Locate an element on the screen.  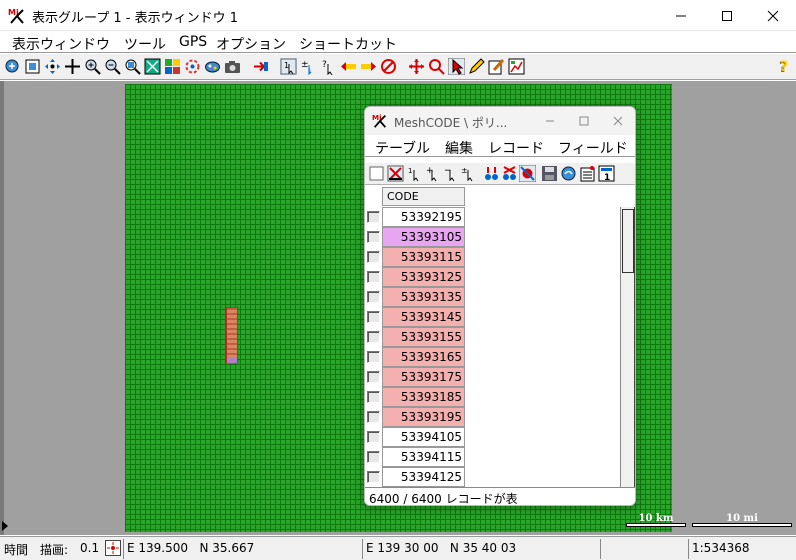
select-one-icon: 1 is located at coordinates (415, 173).